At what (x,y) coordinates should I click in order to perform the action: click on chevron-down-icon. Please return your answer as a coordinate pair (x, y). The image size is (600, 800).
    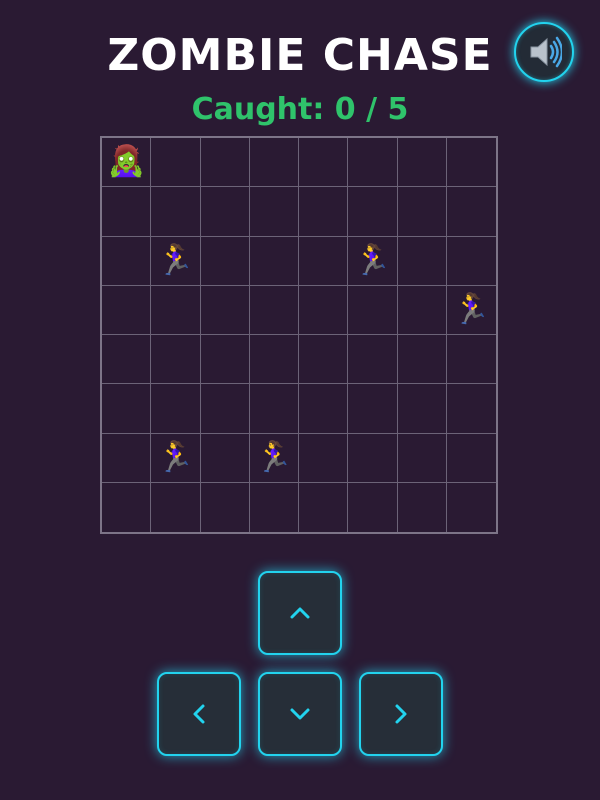
    Looking at the image, I should click on (300, 714).